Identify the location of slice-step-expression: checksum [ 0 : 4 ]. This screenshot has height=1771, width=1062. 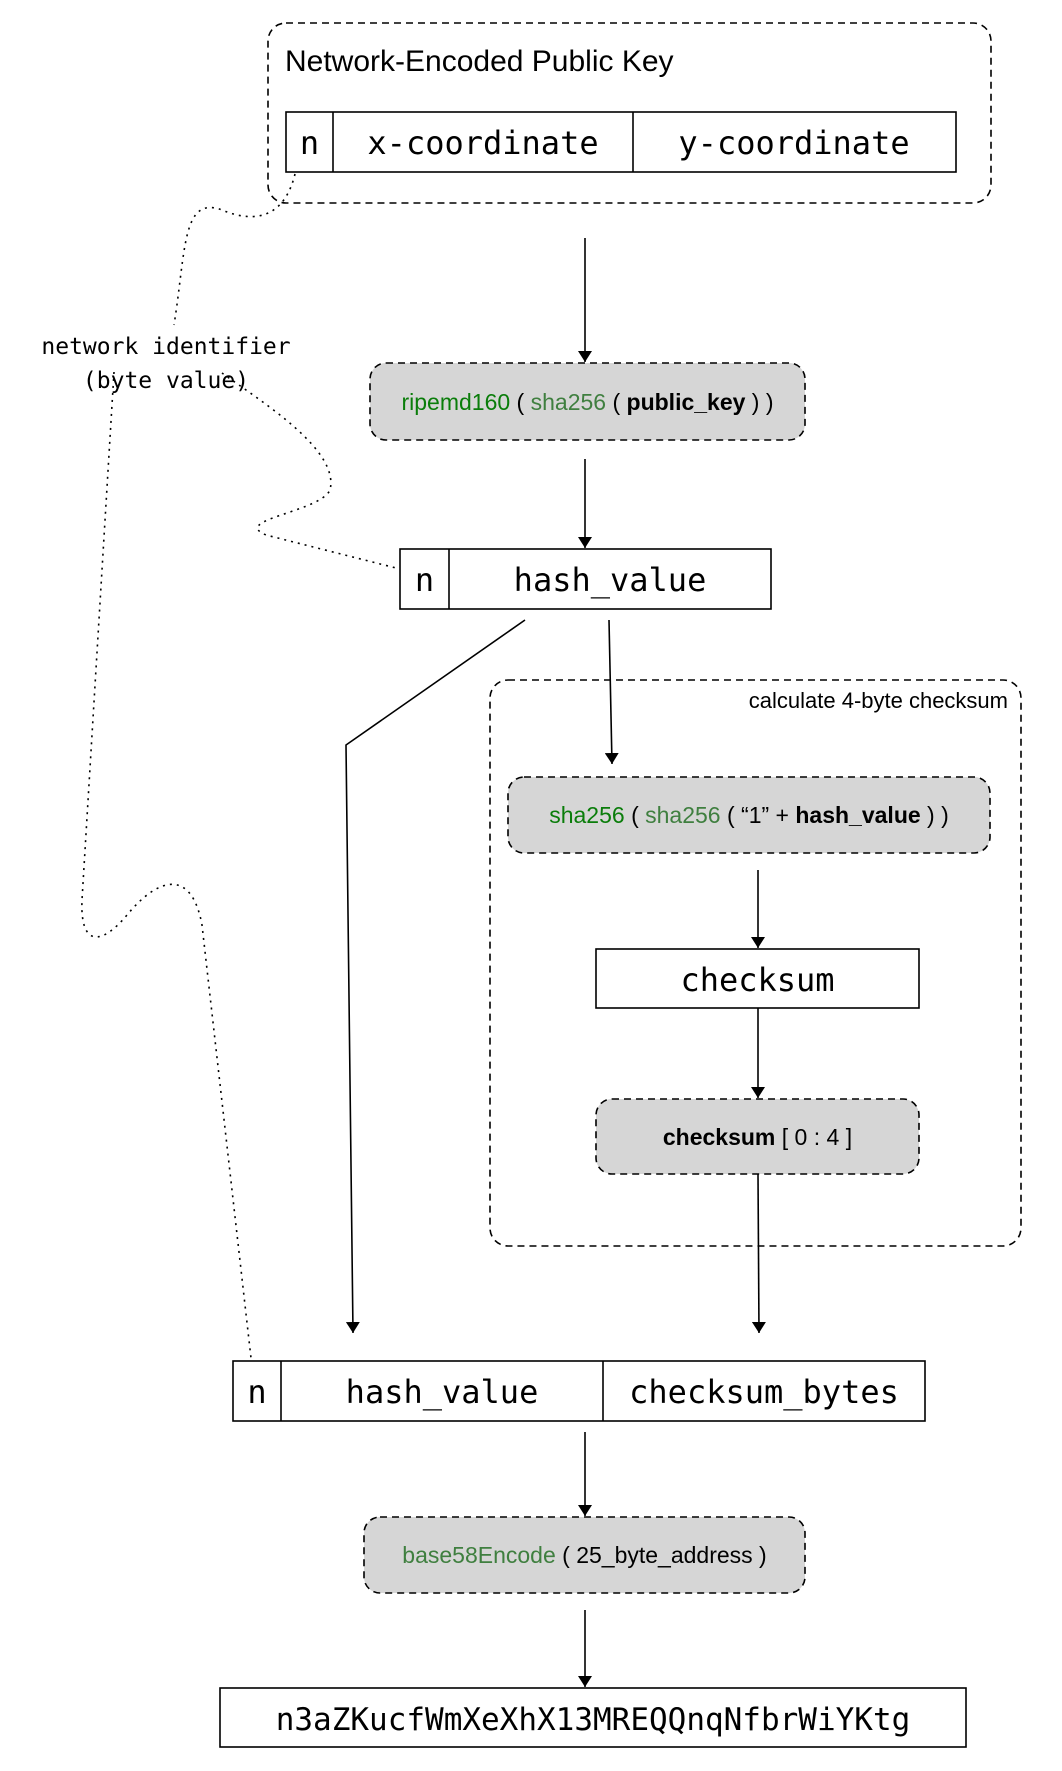
(757, 1137).